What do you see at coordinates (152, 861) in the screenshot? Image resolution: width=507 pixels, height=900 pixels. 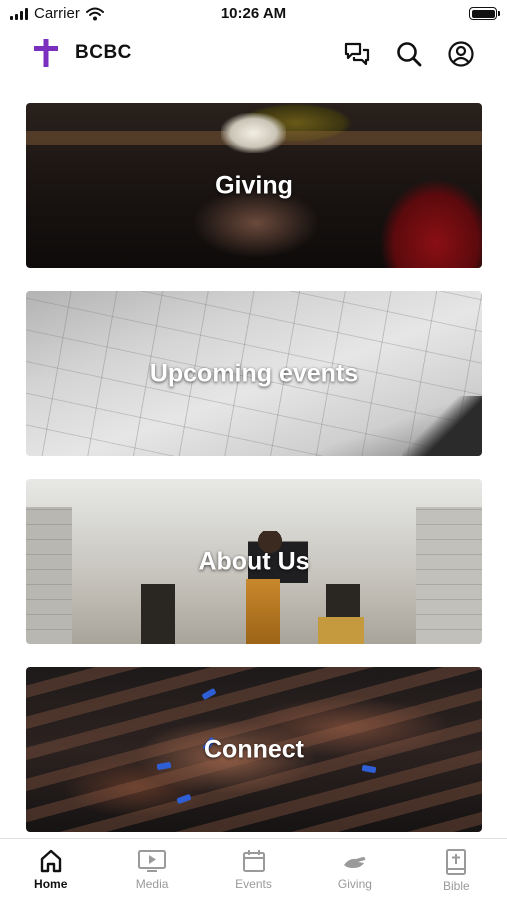 I see `media-icon` at bounding box center [152, 861].